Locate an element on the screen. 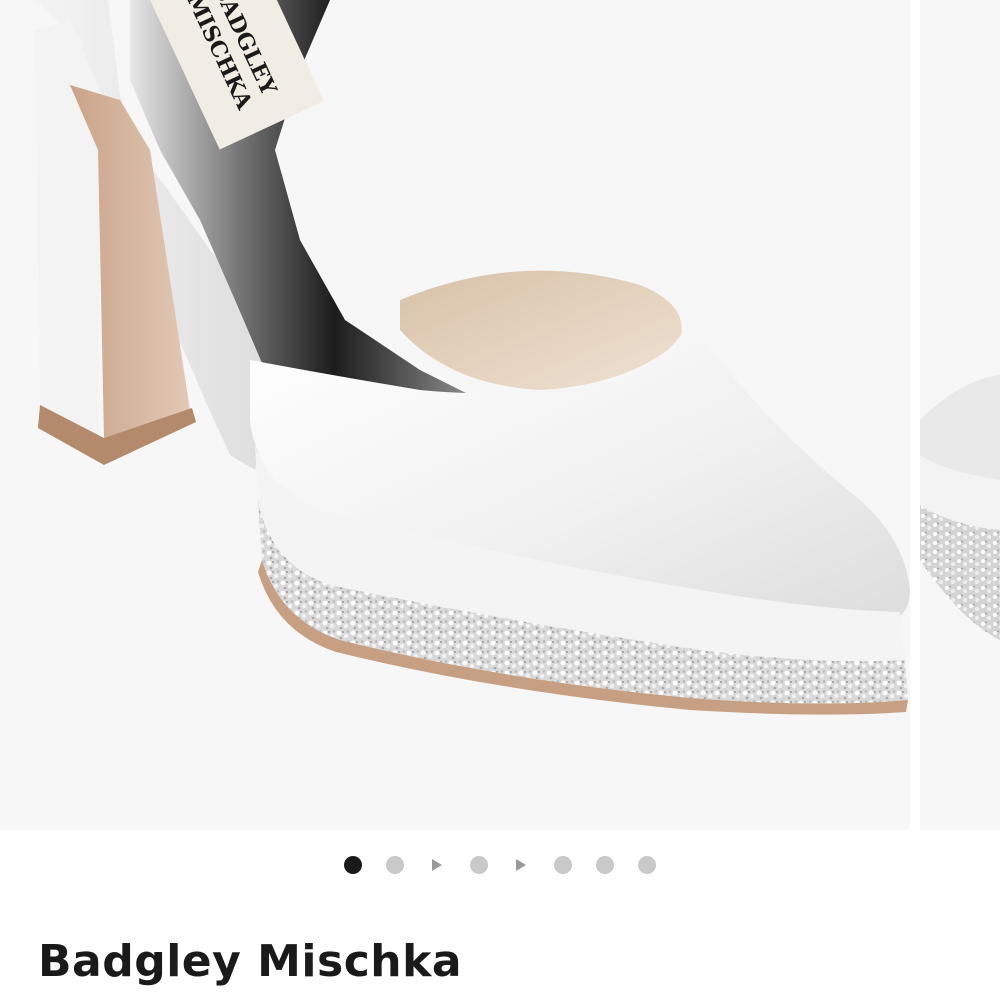 The image size is (1000, 1000). shoe-photo-preview is located at coordinates (960, 507).